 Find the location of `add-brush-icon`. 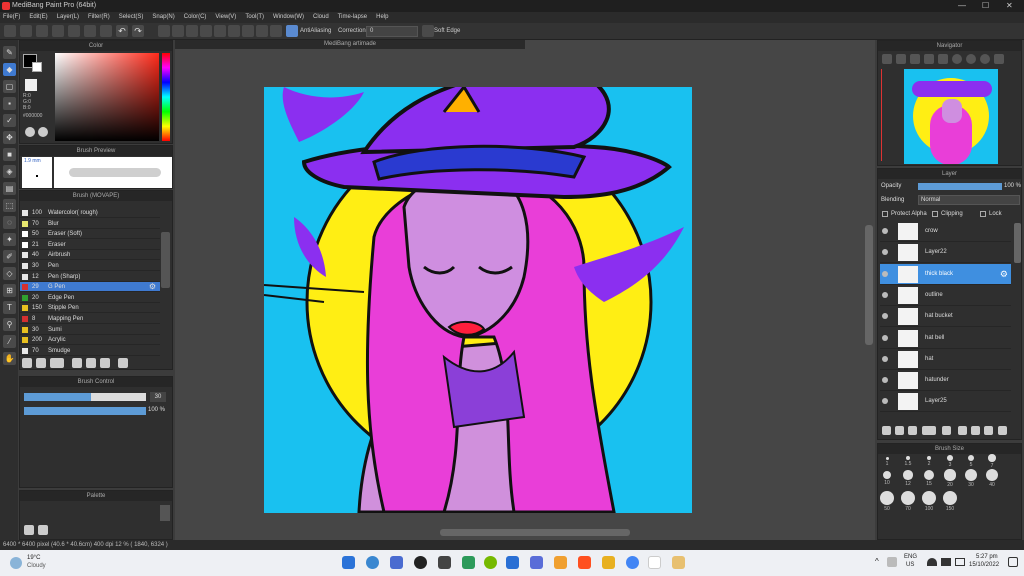

add-brush-icon is located at coordinates (27, 363).